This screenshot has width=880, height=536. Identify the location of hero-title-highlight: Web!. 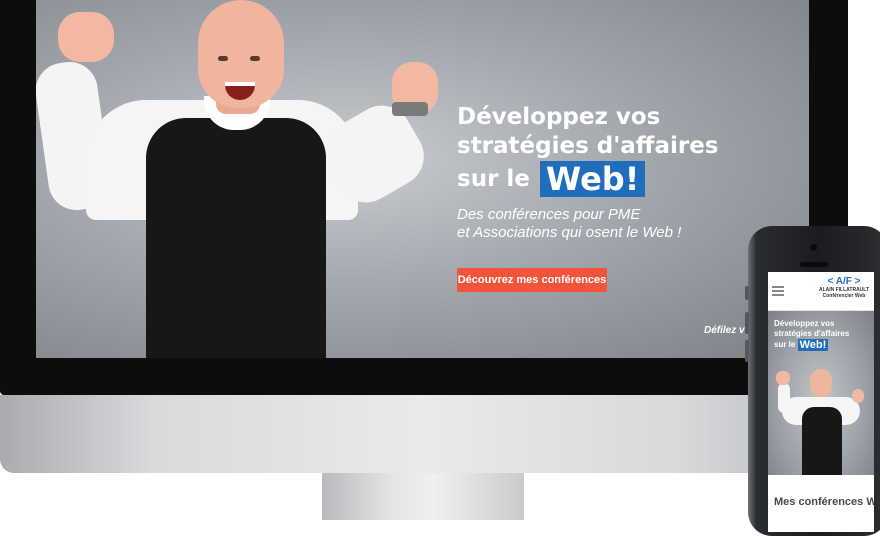
(592, 179).